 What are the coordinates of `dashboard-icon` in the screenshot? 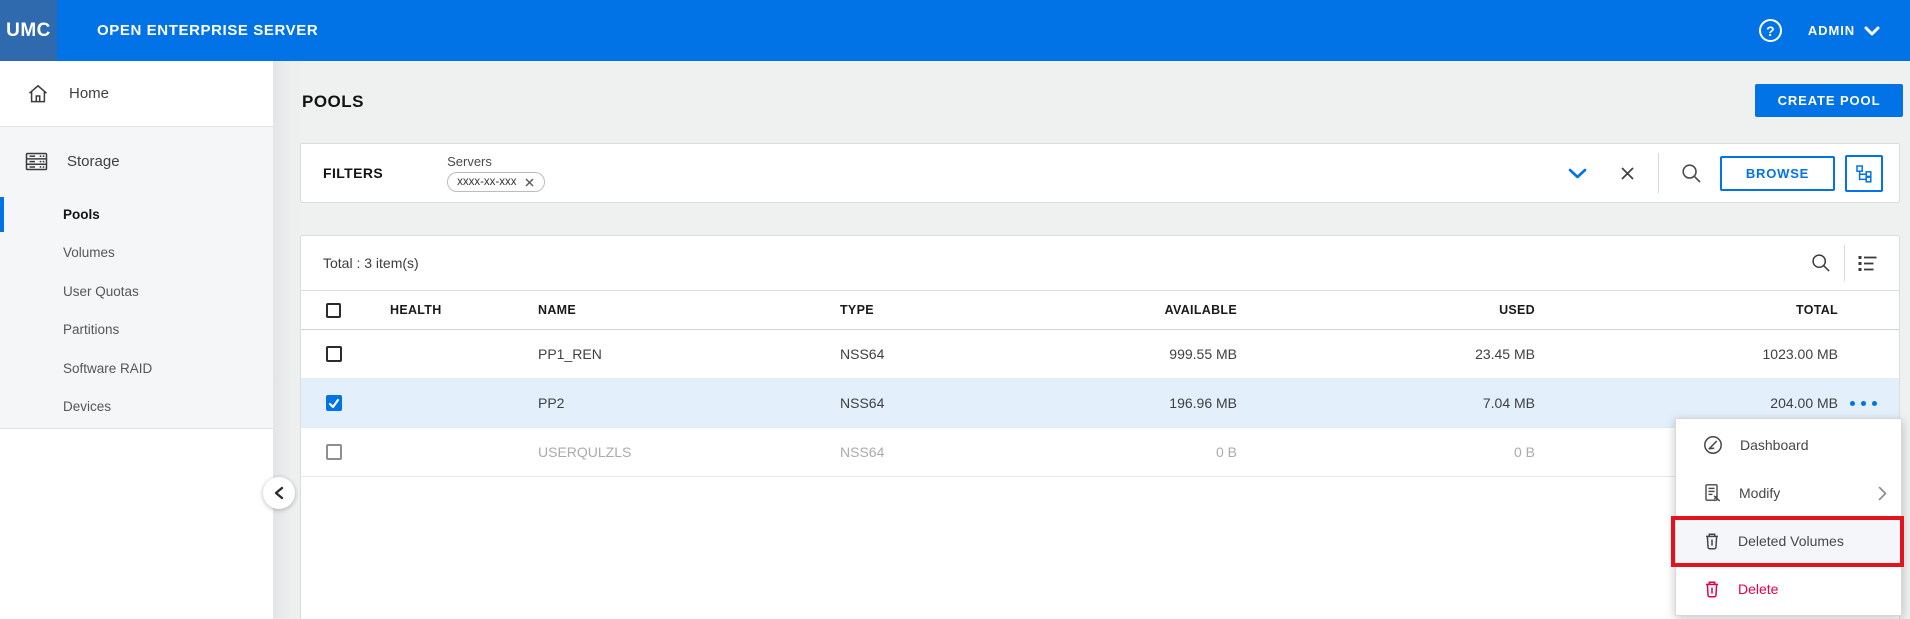 It's located at (1713, 445).